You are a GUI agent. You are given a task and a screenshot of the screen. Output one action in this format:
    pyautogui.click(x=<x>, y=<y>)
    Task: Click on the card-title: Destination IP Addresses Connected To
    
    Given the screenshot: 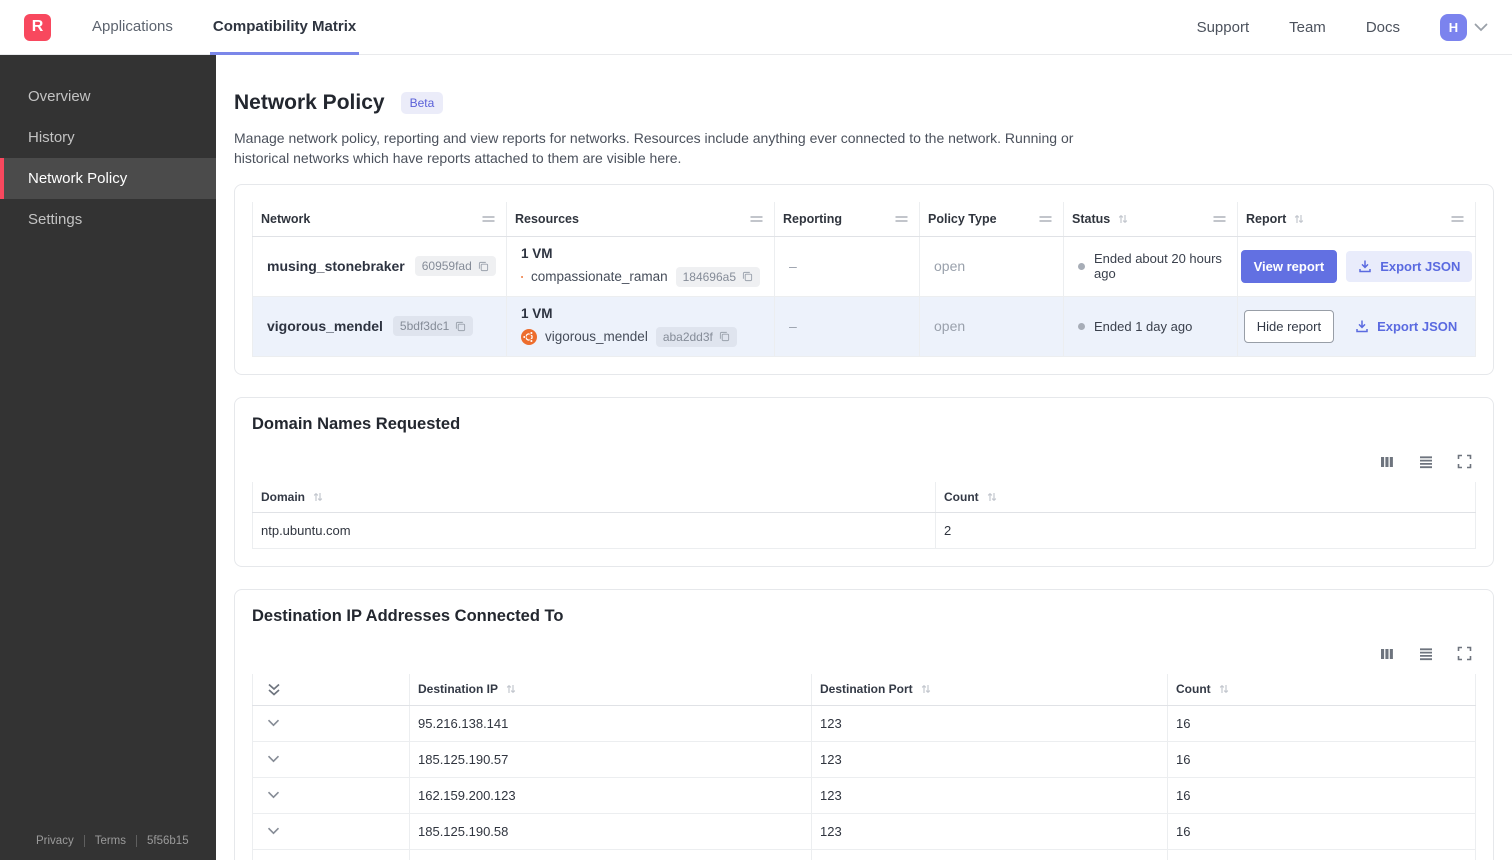 What is the action you would take?
    pyautogui.click(x=408, y=615)
    